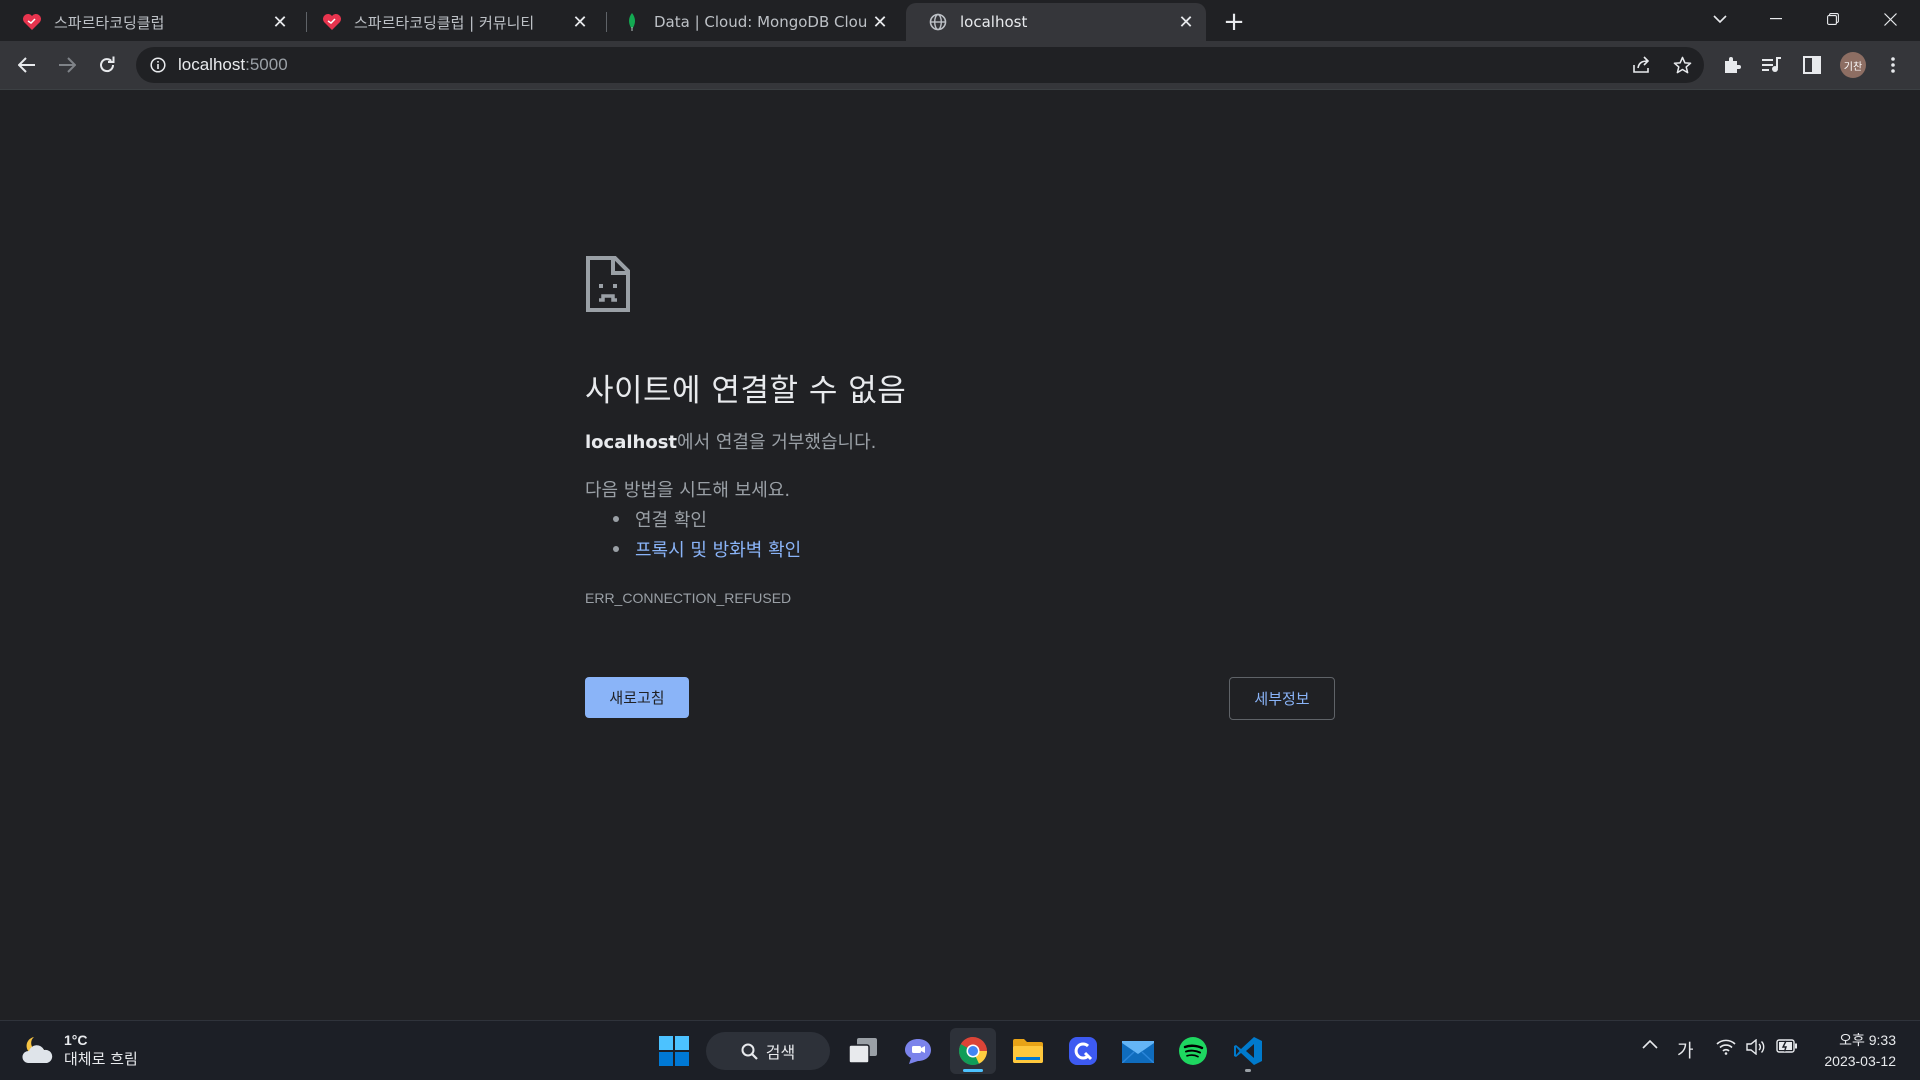 The image size is (1920, 1080). What do you see at coordinates (109, 22) in the screenshot?
I see `tab-title: 스파르타코딩클럽` at bounding box center [109, 22].